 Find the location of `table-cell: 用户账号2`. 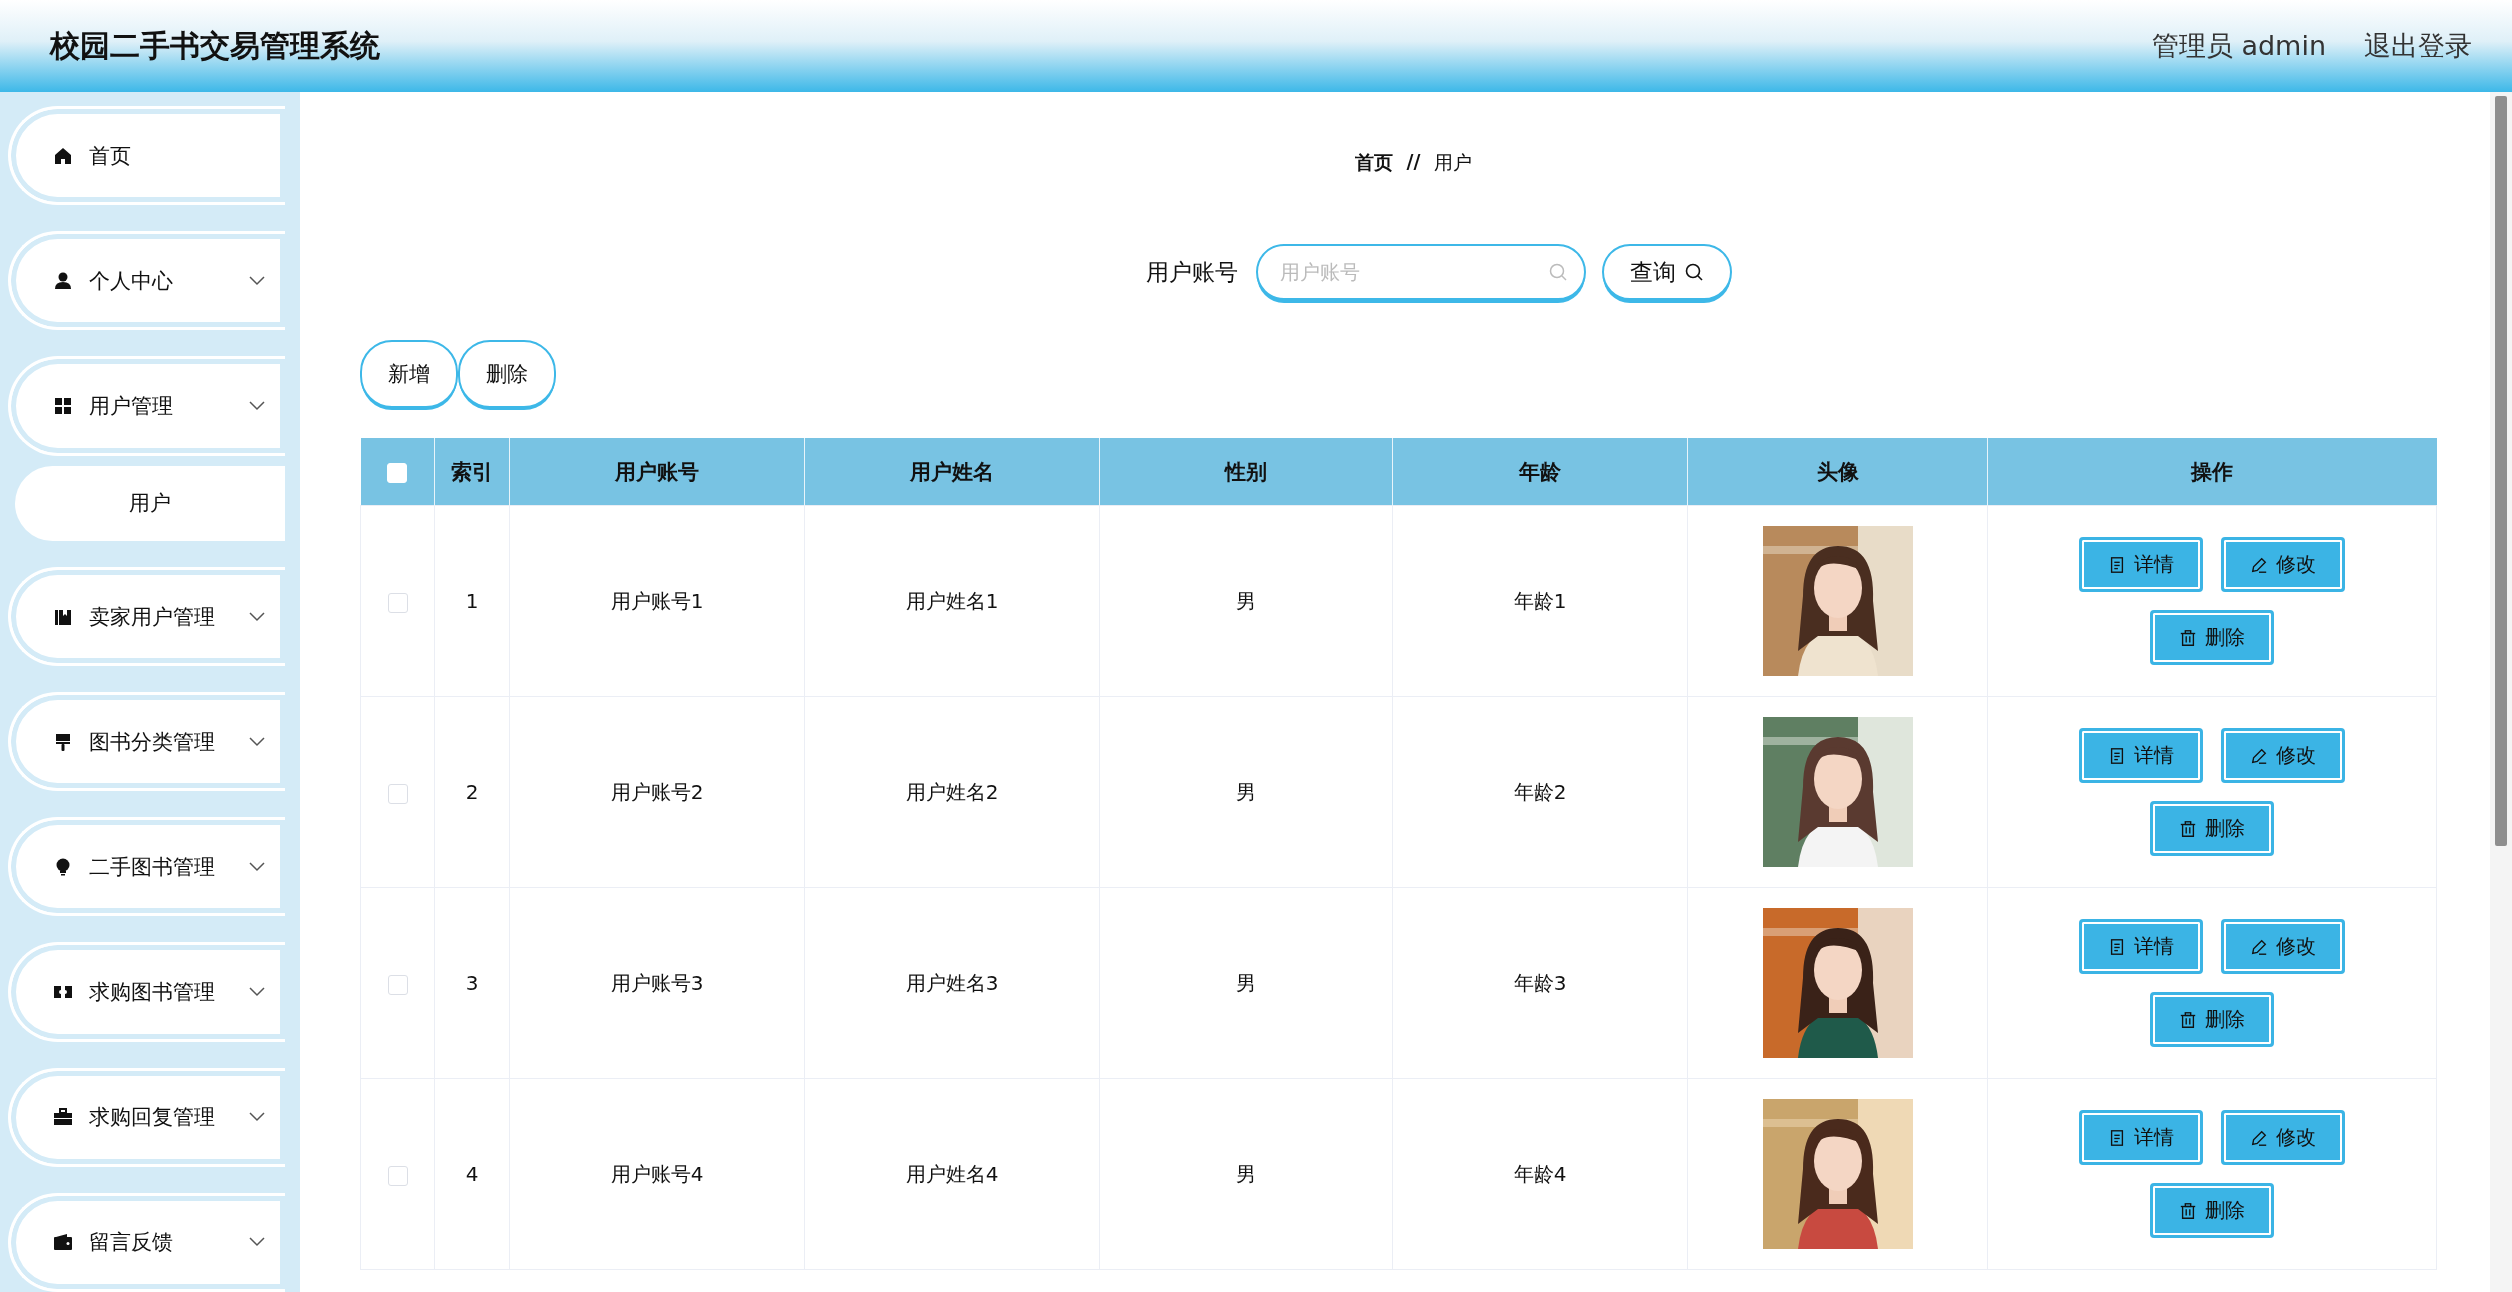

table-cell: 用户账号2 is located at coordinates (657, 792).